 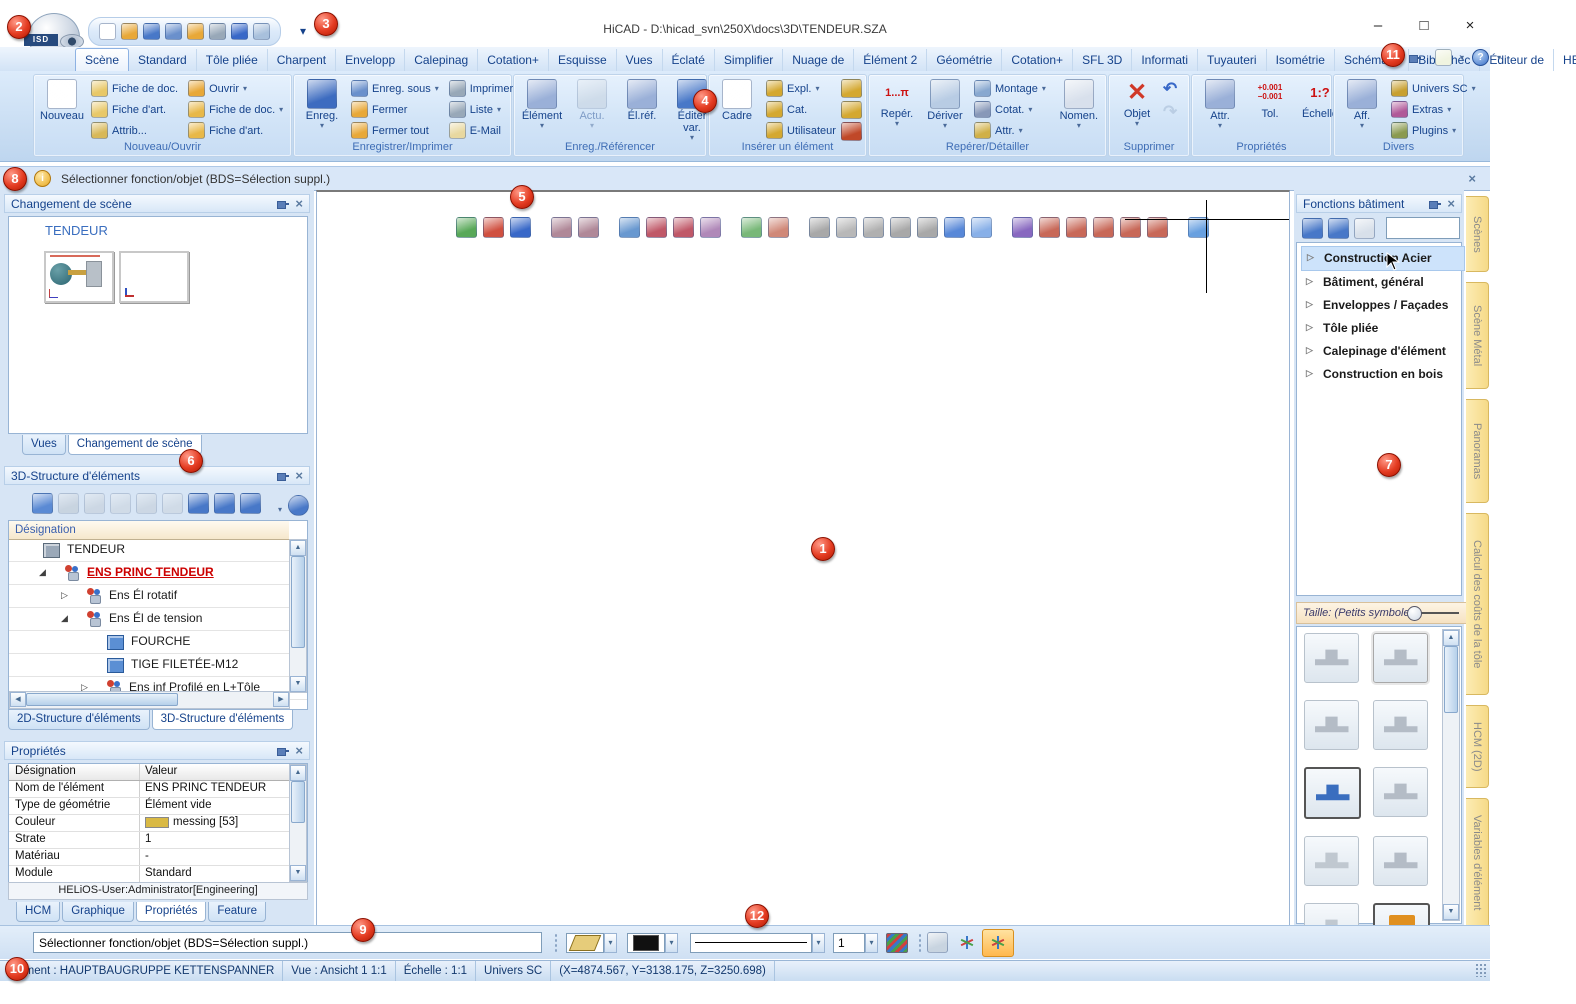 What do you see at coordinates (751, 942) in the screenshot?
I see `line-style-combo` at bounding box center [751, 942].